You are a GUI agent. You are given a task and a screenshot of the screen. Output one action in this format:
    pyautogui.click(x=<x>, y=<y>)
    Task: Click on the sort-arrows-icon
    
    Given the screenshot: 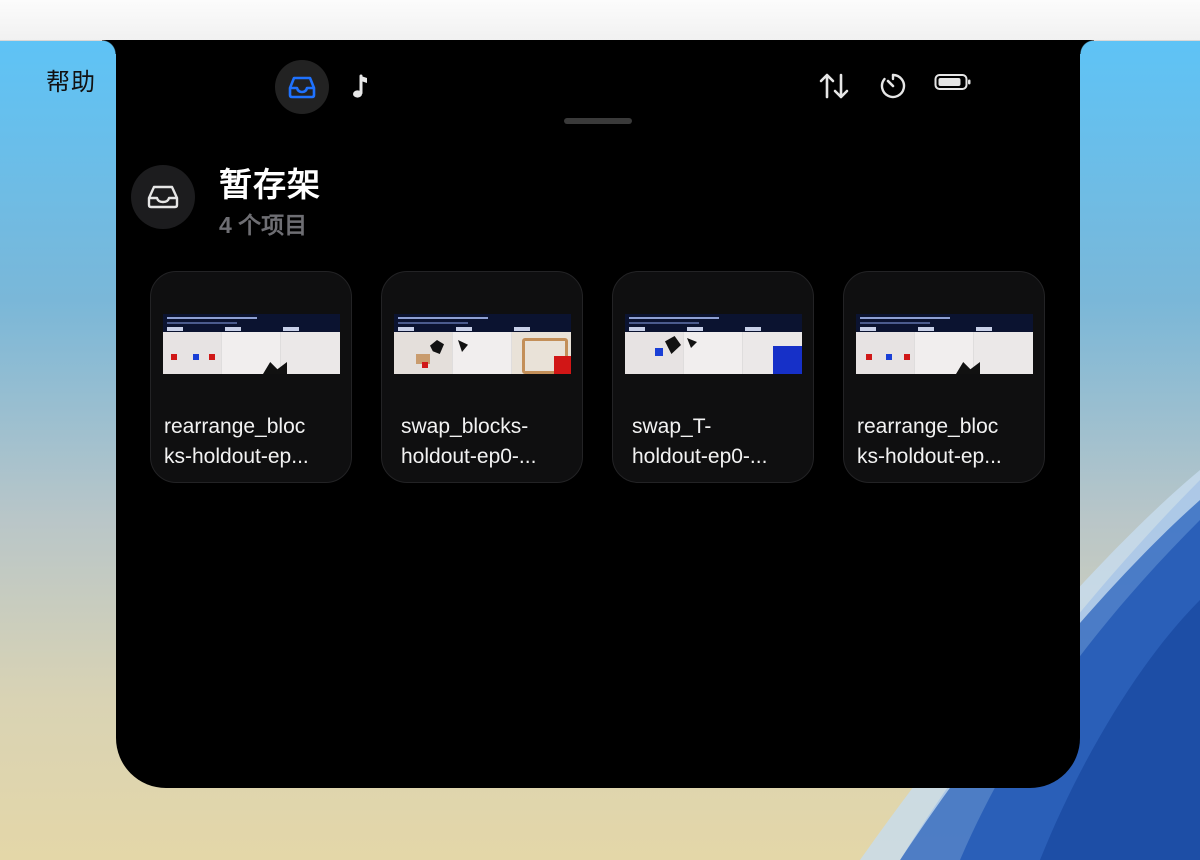 What is the action you would take?
    pyautogui.click(x=834, y=86)
    